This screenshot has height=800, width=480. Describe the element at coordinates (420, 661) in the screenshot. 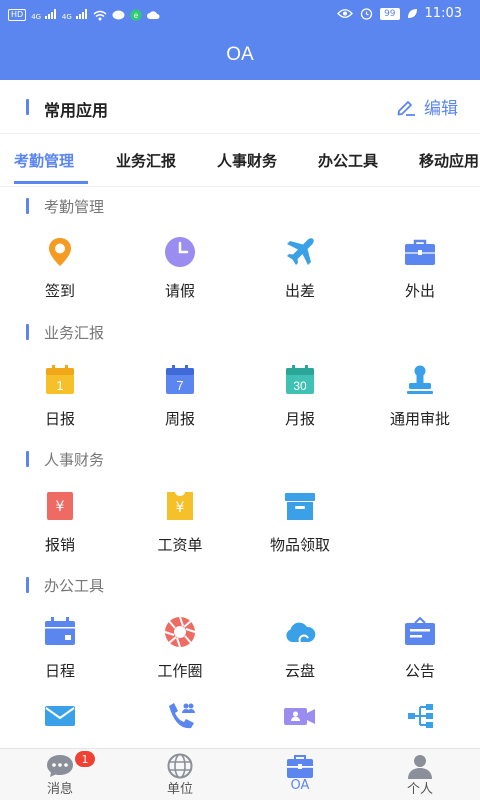

I see `app-announcement: 公告` at that location.